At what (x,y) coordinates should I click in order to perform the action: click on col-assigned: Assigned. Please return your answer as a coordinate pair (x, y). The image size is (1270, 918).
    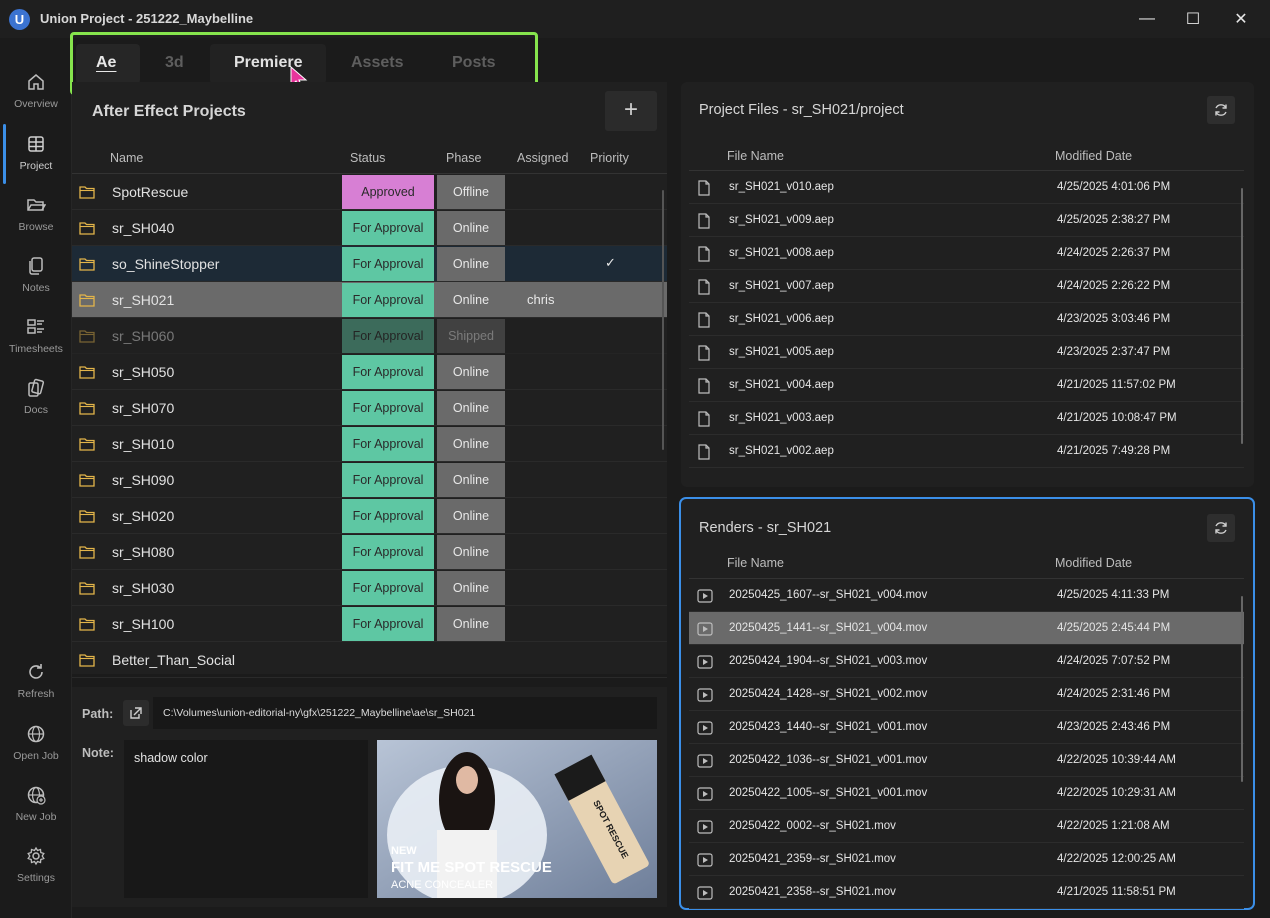
    Looking at the image, I should click on (542, 158).